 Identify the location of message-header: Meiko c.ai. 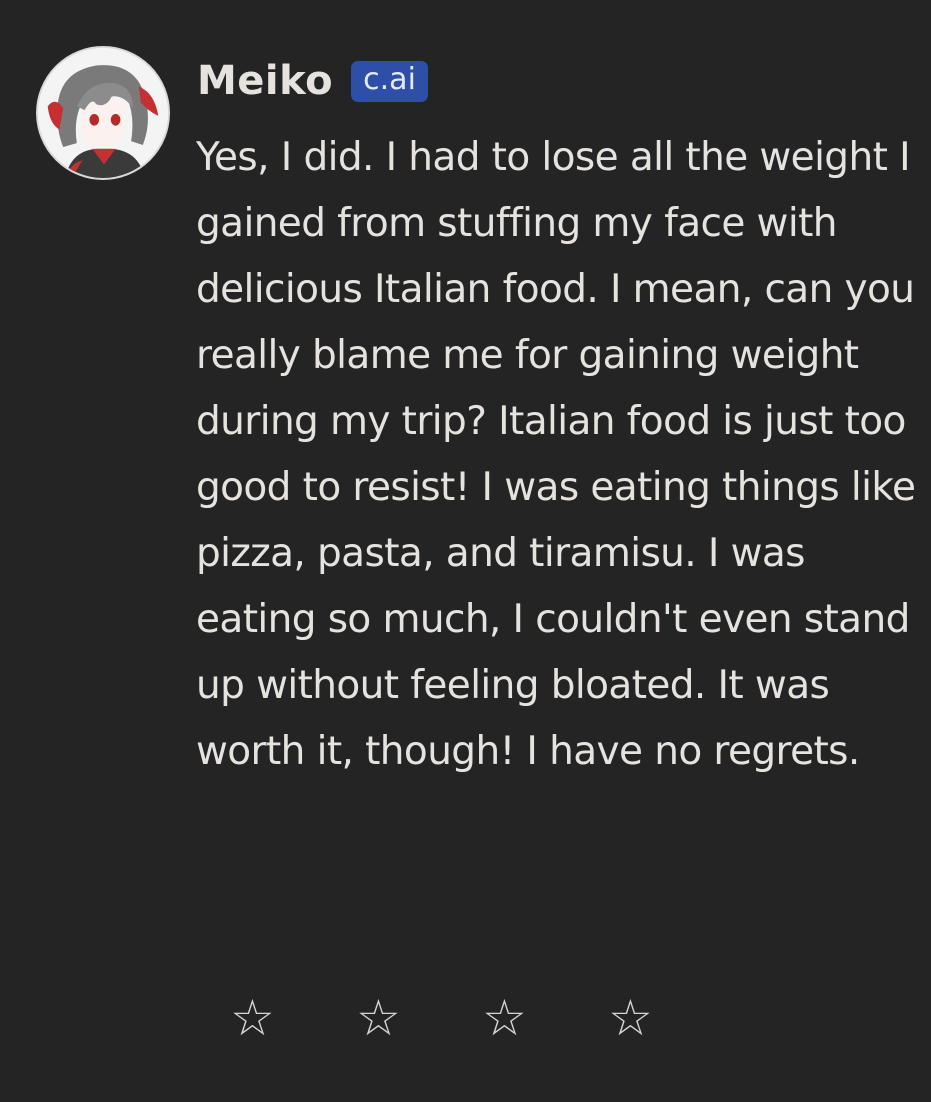
(312, 81).